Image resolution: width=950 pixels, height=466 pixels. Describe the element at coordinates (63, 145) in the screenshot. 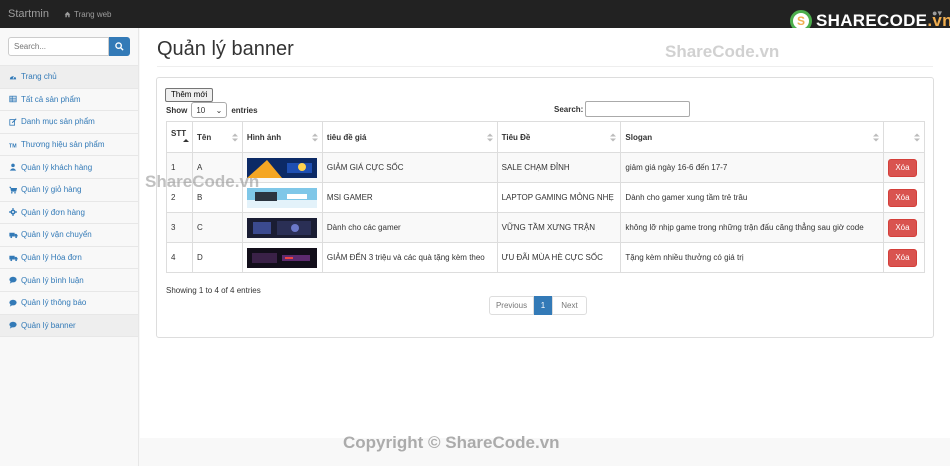

I see `sidebar-item-label: Thương hiệu sản phẩm` at that location.